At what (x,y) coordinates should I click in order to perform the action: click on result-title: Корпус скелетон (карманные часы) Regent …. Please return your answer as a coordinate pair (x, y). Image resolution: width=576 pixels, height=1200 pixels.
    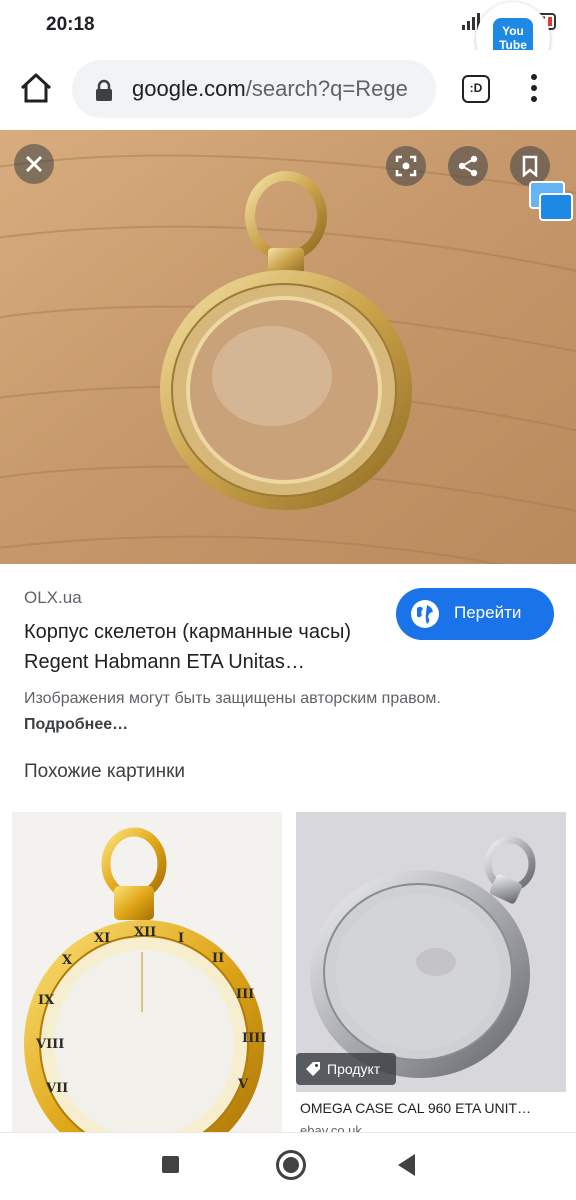
    Looking at the image, I should click on (194, 647).